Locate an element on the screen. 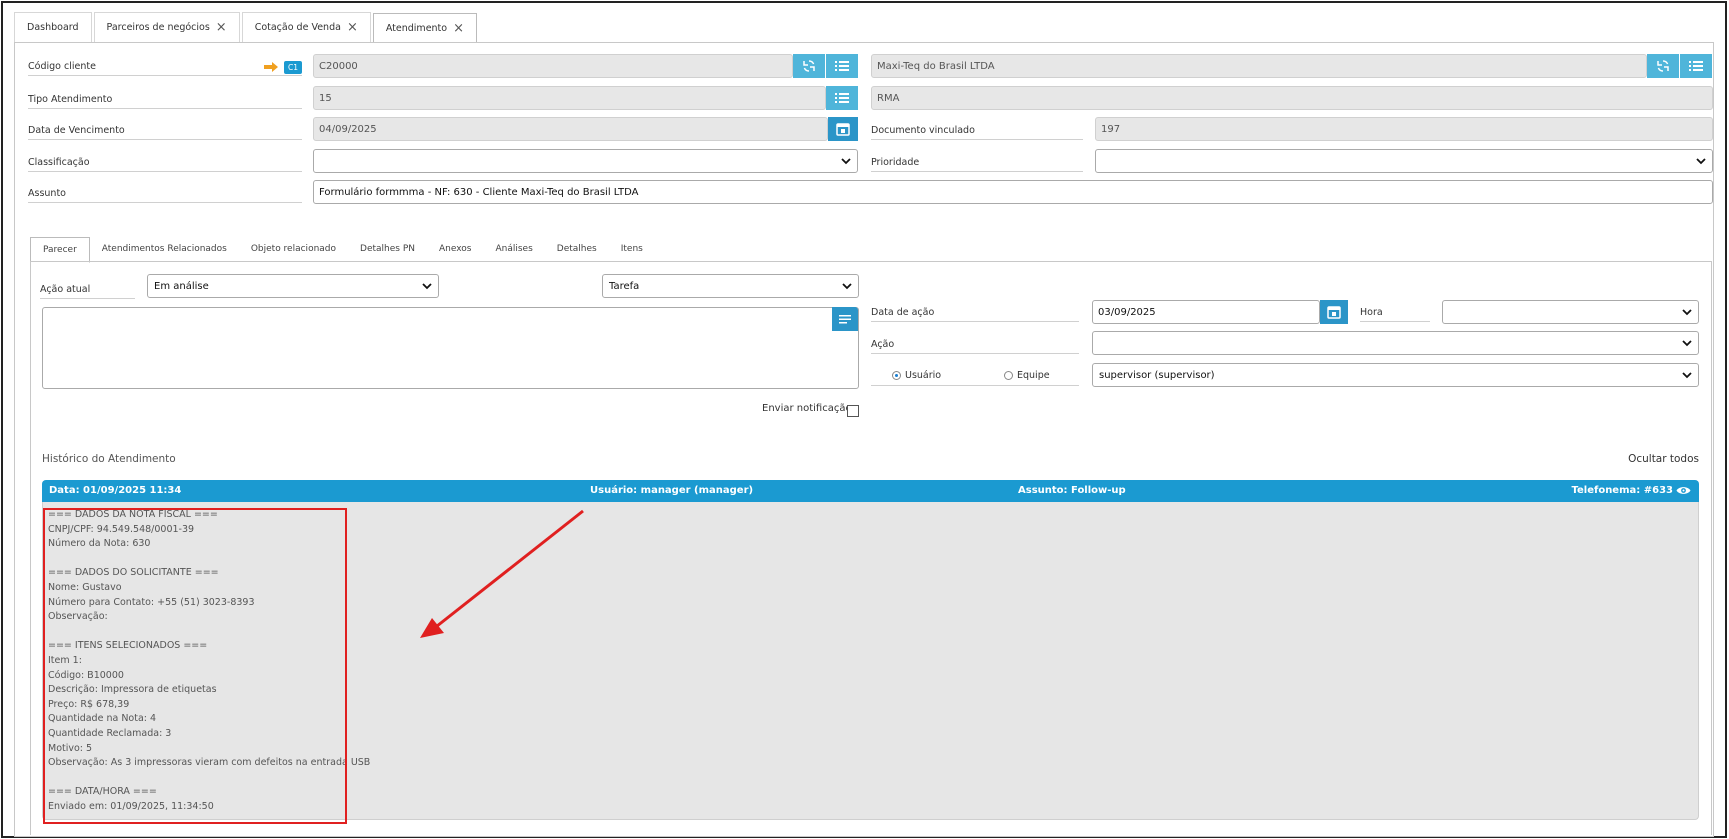 The width and height of the screenshot is (1729, 839). annotation-arrow-icon is located at coordinates (502, 573).